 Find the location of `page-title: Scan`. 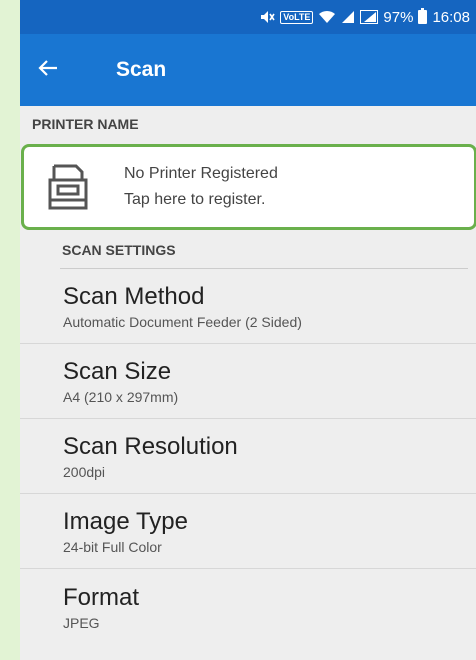

page-title: Scan is located at coordinates (141, 69).